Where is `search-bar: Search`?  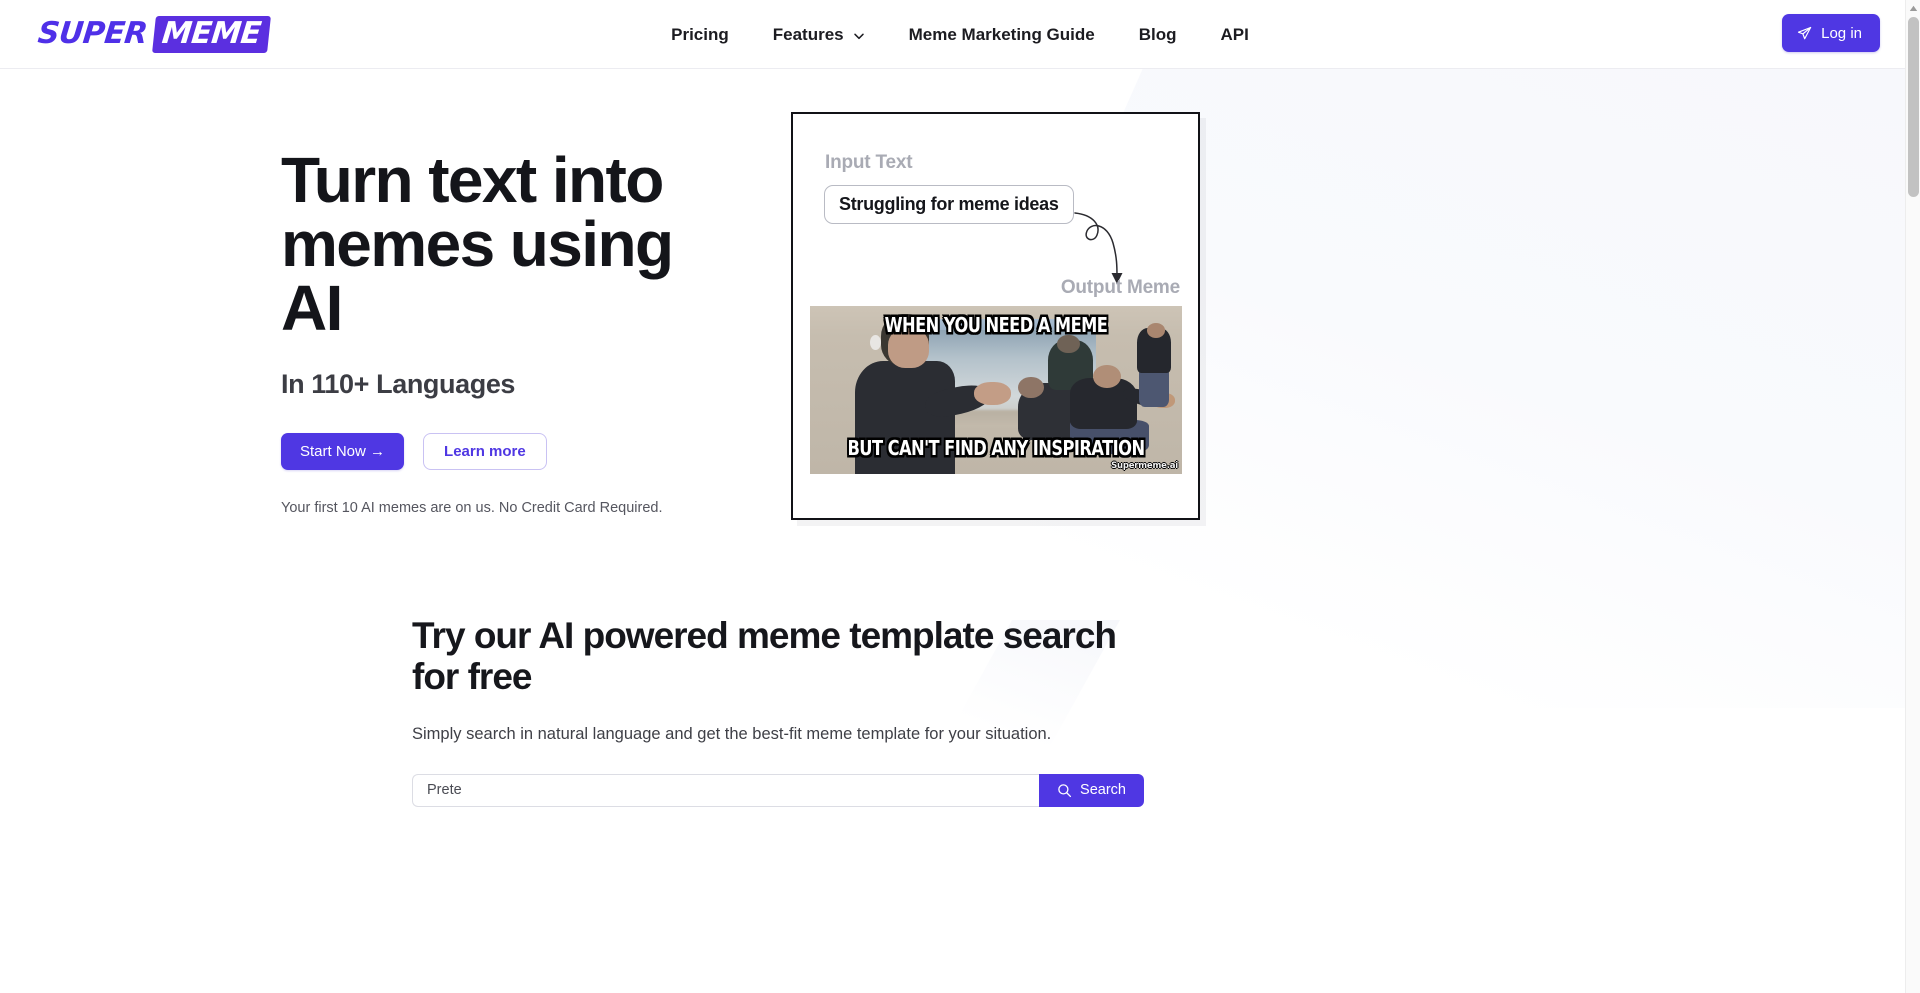 search-bar: Search is located at coordinates (778, 790).